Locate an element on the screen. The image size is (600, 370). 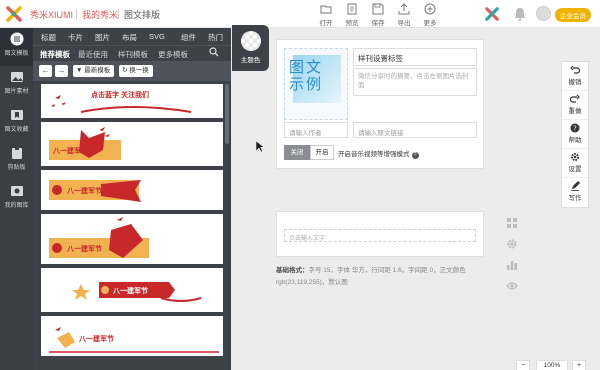
toggle-on-button: 开启 is located at coordinates (322, 152).